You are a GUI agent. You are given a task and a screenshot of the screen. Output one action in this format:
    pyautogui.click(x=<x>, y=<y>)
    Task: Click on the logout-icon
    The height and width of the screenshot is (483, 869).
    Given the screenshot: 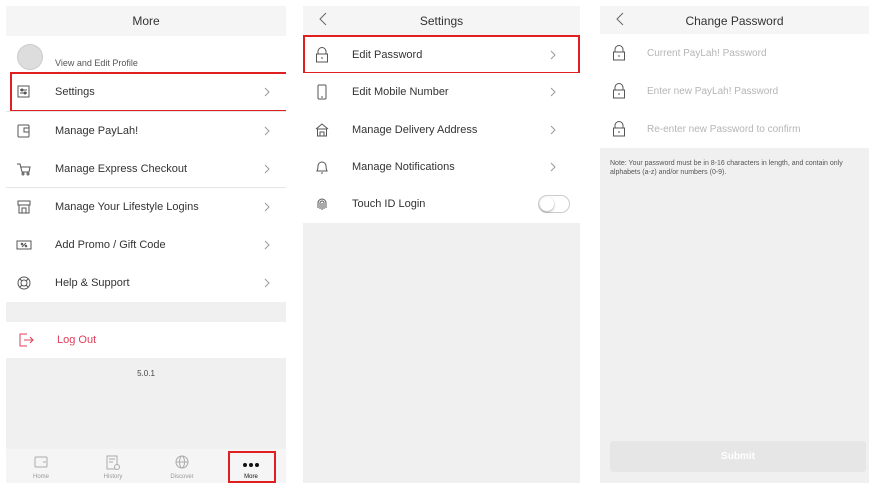 What is the action you would take?
    pyautogui.click(x=26, y=342)
    